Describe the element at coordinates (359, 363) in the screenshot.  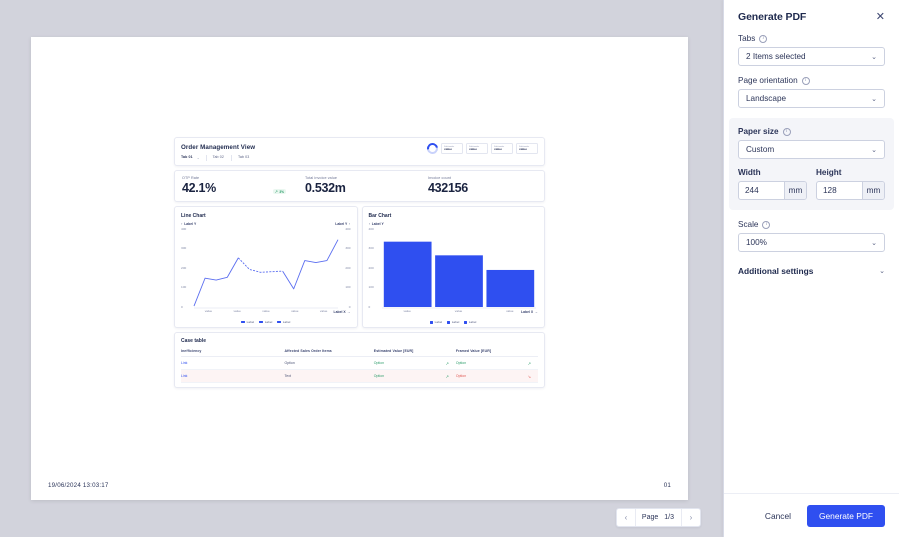
I see `table-row: Link Option Option ↗ Option ↗` at that location.